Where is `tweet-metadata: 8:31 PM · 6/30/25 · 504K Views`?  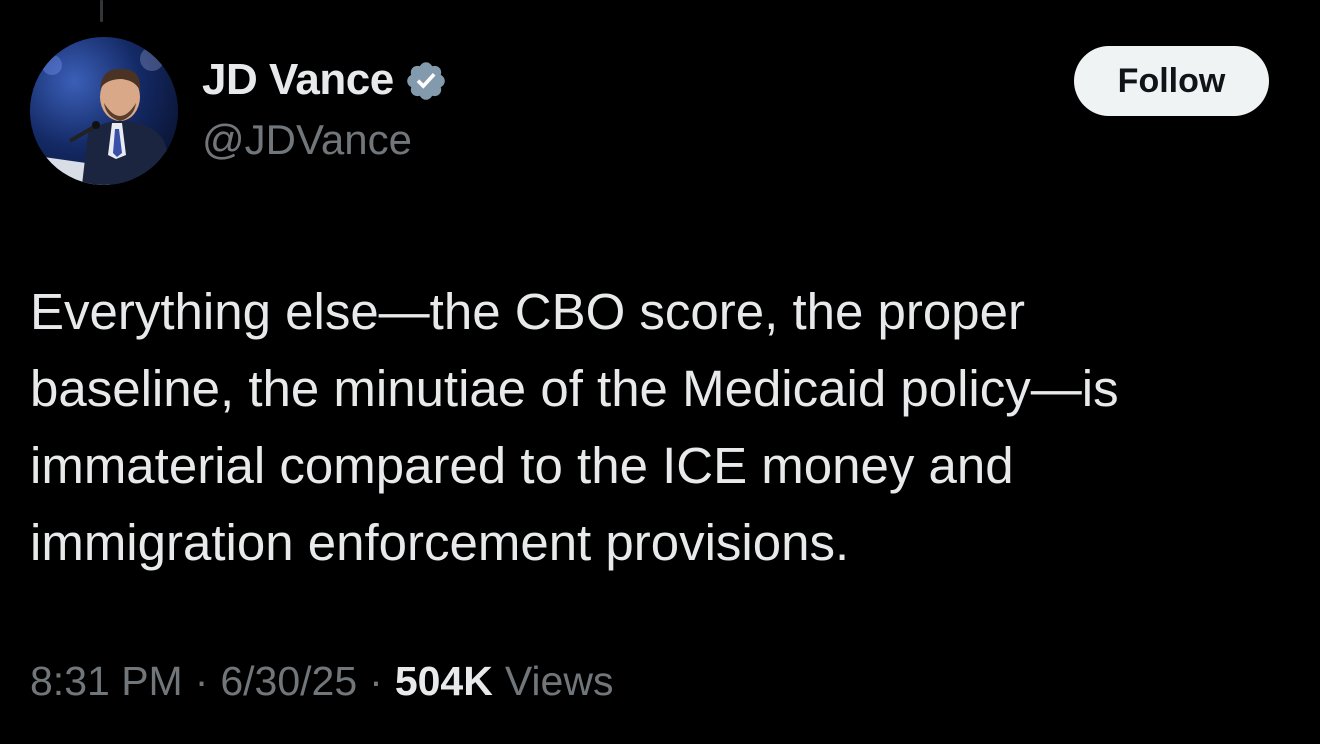
tweet-metadata: 8:31 PM · 6/30/25 · 504K Views is located at coordinates (321, 681).